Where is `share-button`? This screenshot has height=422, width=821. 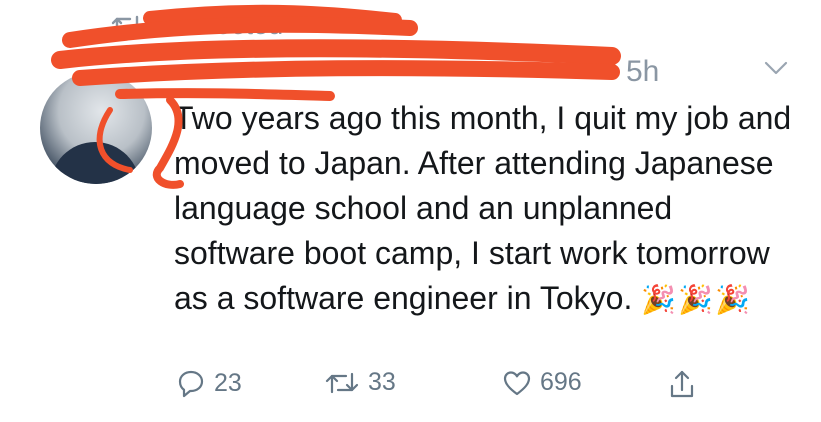
share-button is located at coordinates (682, 384).